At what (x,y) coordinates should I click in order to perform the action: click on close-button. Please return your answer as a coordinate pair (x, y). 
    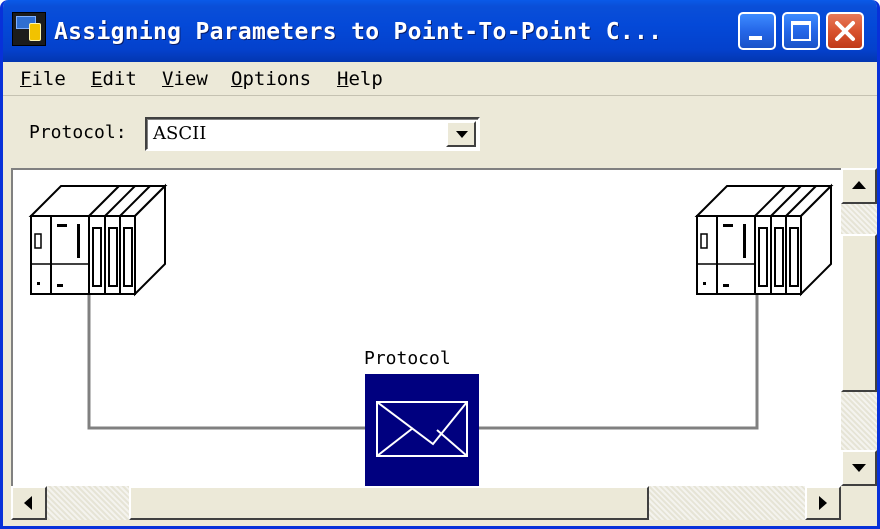
    Looking at the image, I should click on (845, 31).